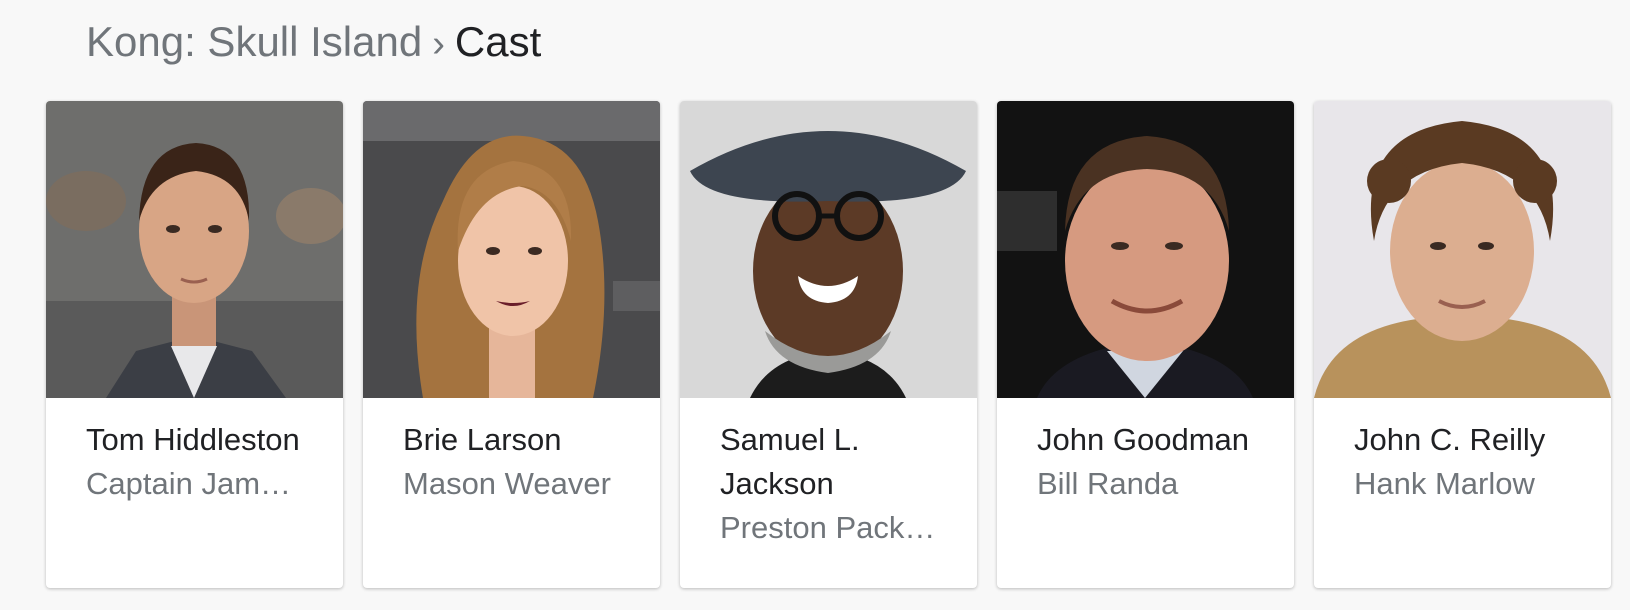 The image size is (1630, 610). I want to click on cast-card: Brie Larson Mason Weaver, so click(511, 344).